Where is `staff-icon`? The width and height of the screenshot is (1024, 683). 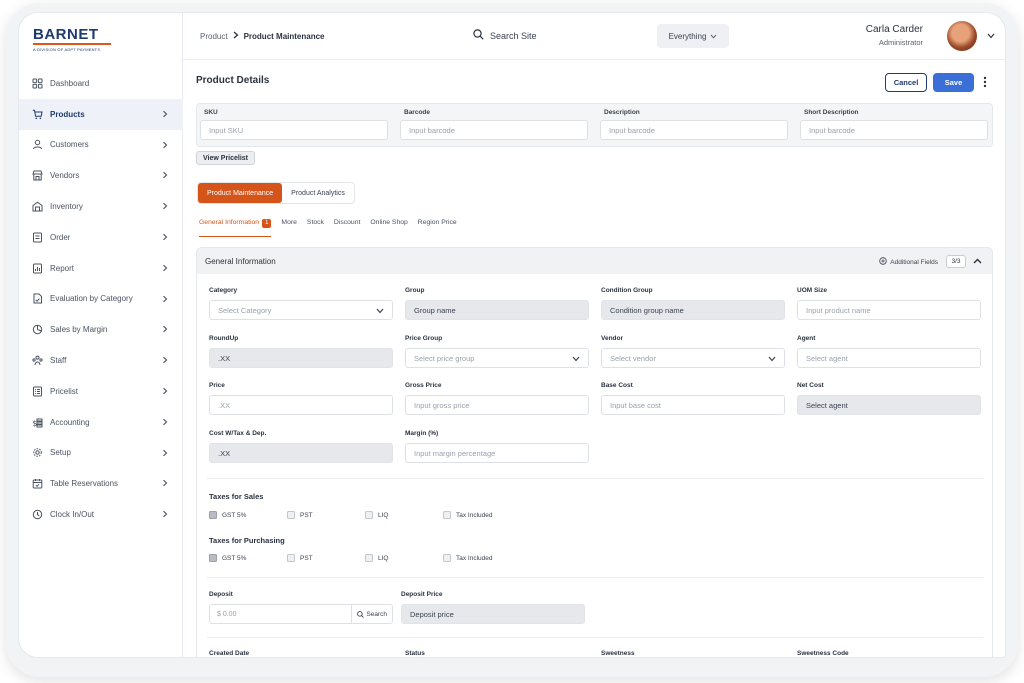
staff-icon is located at coordinates (37, 360).